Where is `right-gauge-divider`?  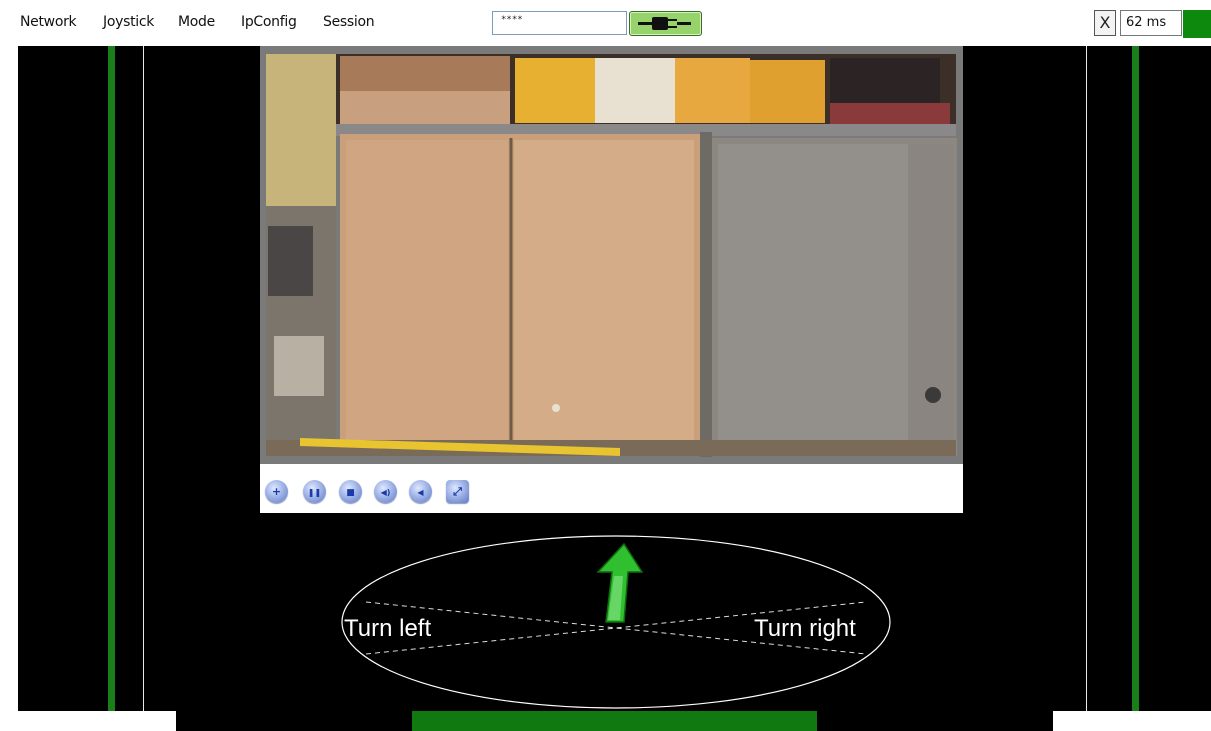
right-gauge-divider is located at coordinates (1086, 378).